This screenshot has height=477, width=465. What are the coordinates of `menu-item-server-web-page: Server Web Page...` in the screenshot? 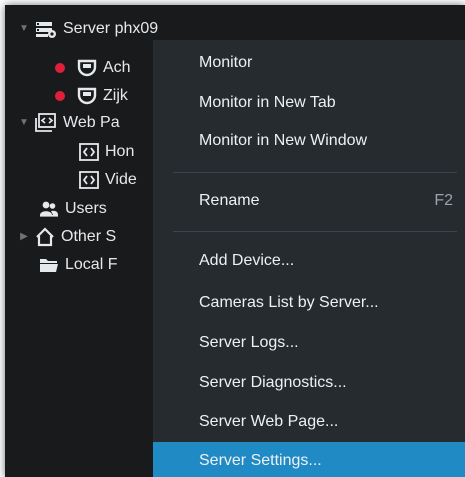 It's located at (309, 421).